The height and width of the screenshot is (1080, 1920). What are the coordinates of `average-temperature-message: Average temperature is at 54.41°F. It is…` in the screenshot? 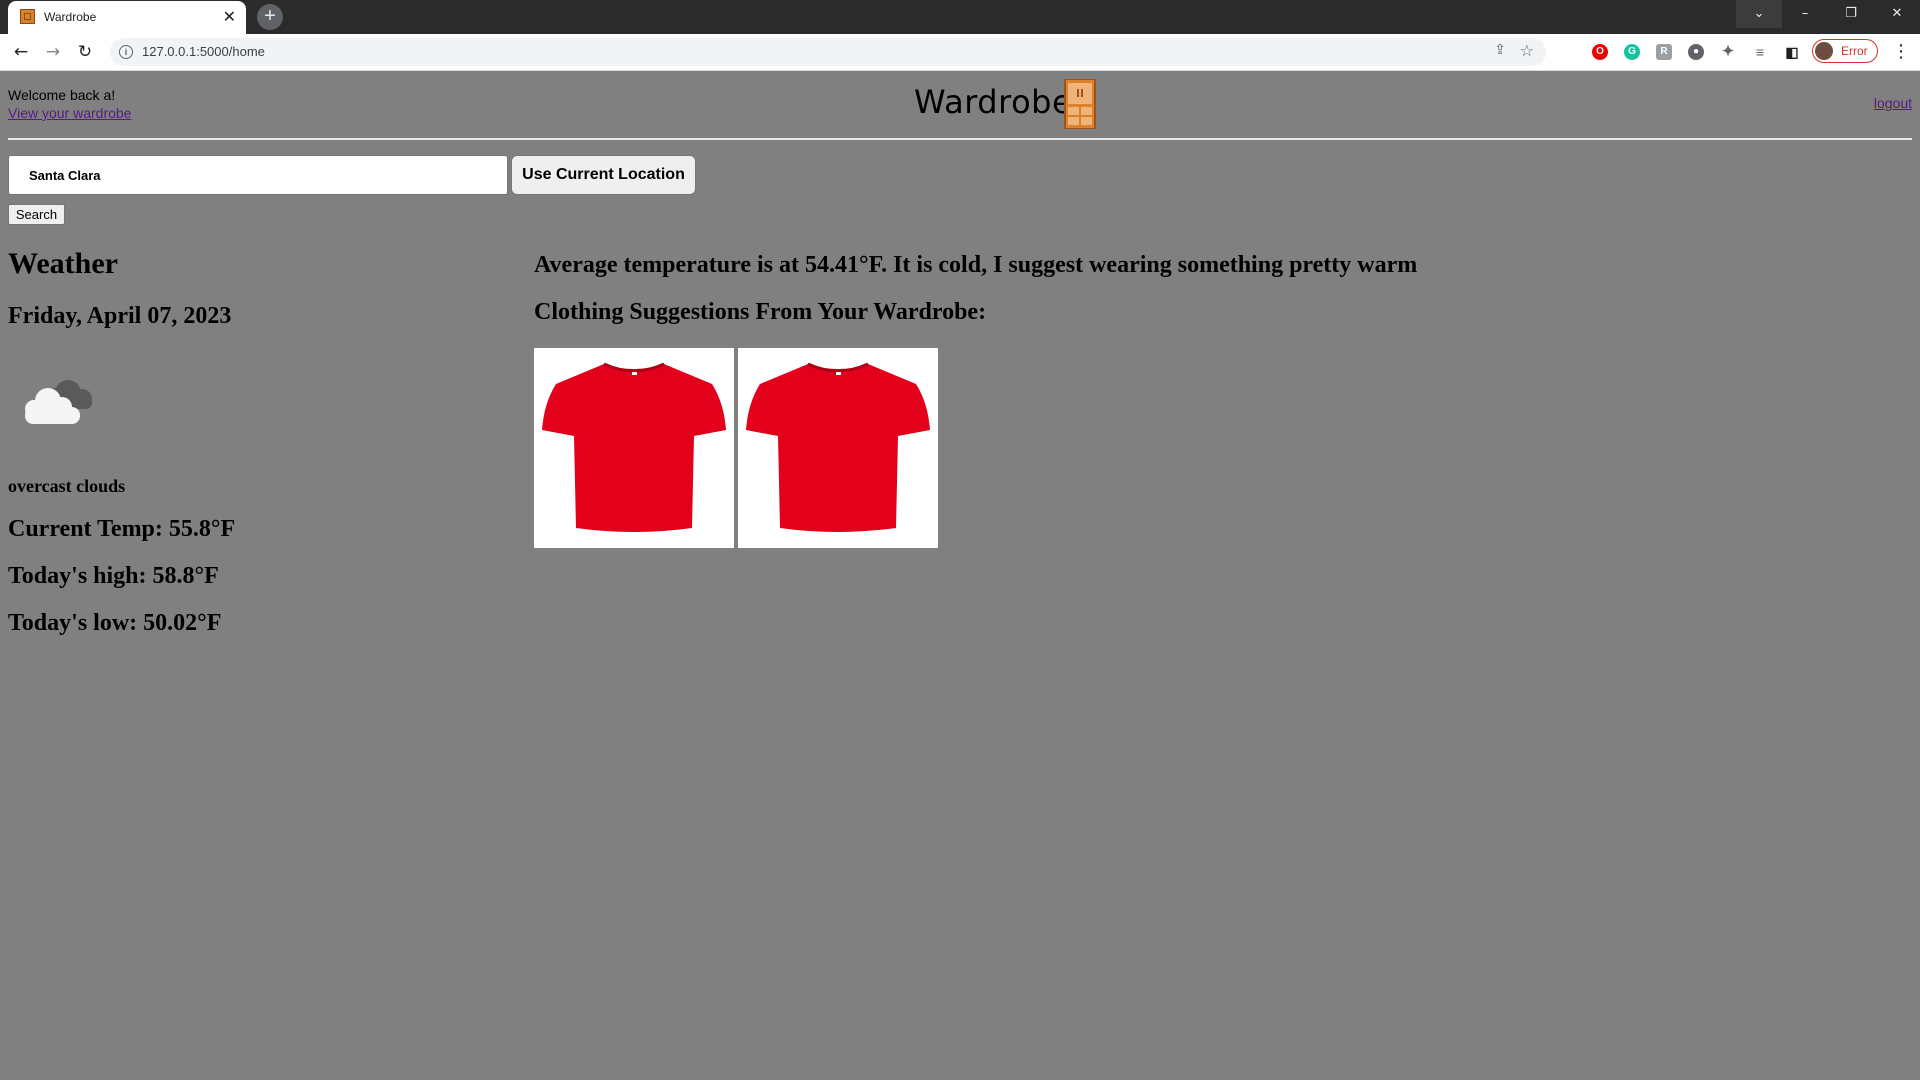 It's located at (976, 265).